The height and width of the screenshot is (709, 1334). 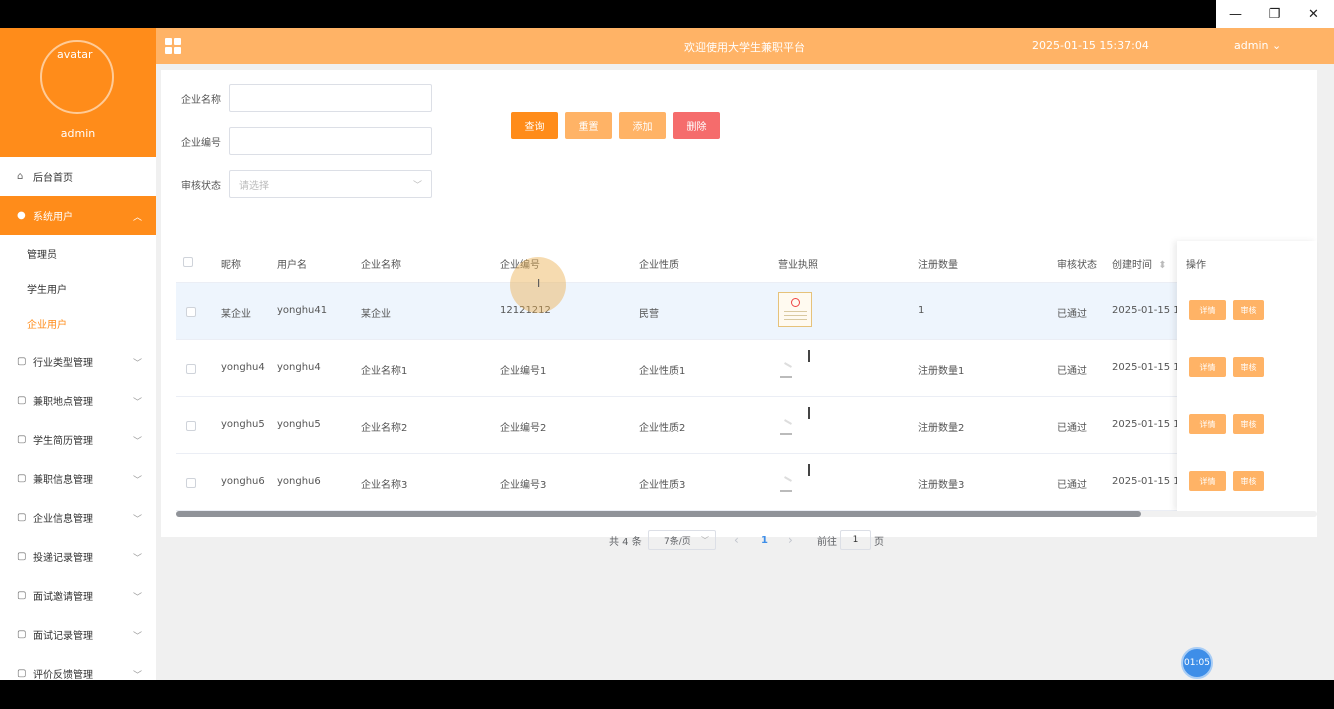 I want to click on sidebar-item-company-info: ▢ 企业信息管理 ﹀, so click(x=78, y=517).